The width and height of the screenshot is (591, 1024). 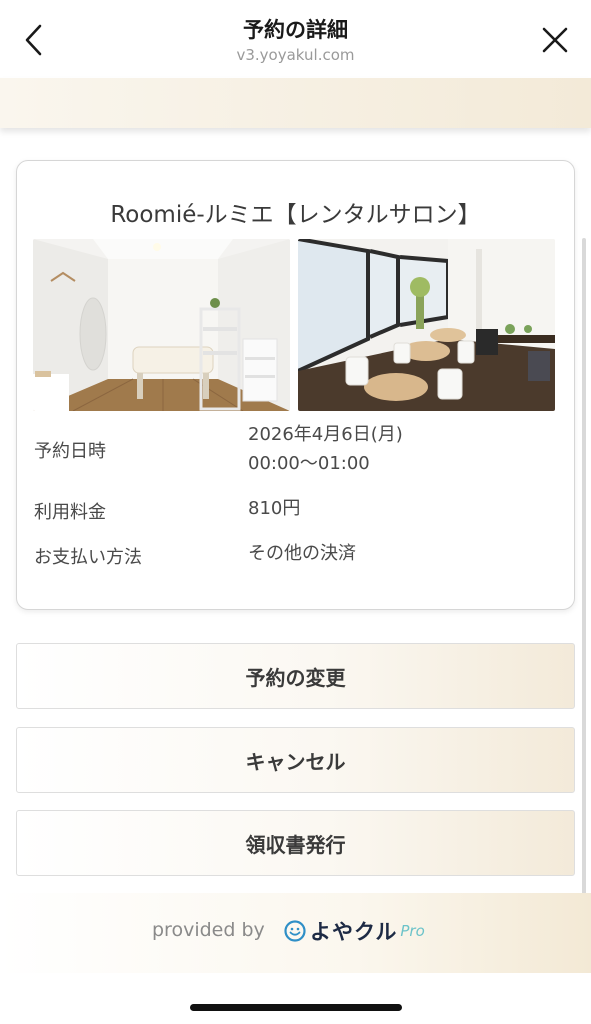 What do you see at coordinates (584, 598) in the screenshot?
I see `scrollbar` at bounding box center [584, 598].